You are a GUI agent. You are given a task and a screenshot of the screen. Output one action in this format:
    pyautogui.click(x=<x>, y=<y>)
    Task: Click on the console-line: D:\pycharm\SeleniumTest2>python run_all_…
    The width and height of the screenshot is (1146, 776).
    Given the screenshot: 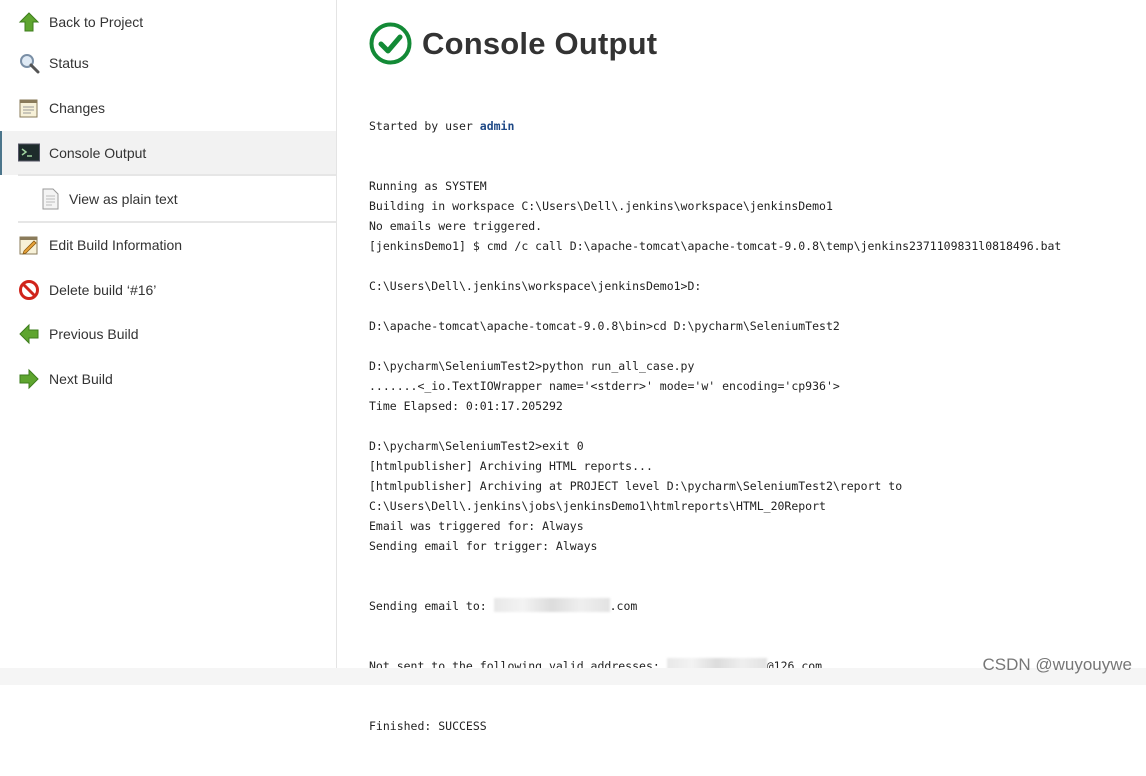 What is the action you would take?
    pyautogui.click(x=532, y=366)
    